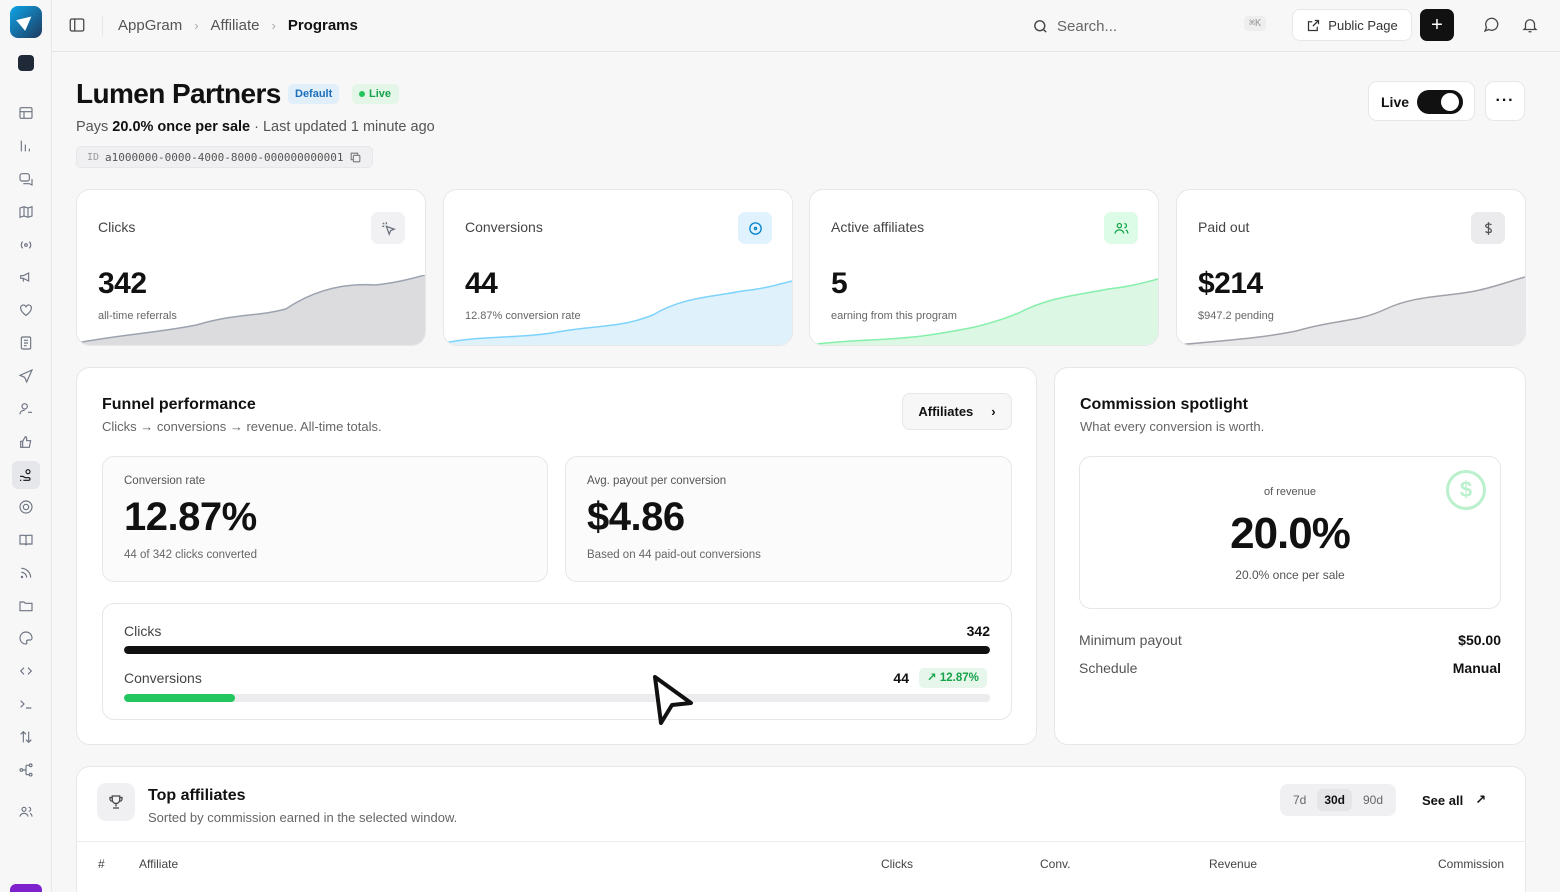 The width and height of the screenshot is (1560, 892). Describe the element at coordinates (26, 812) in the screenshot. I see `team-icon` at that location.